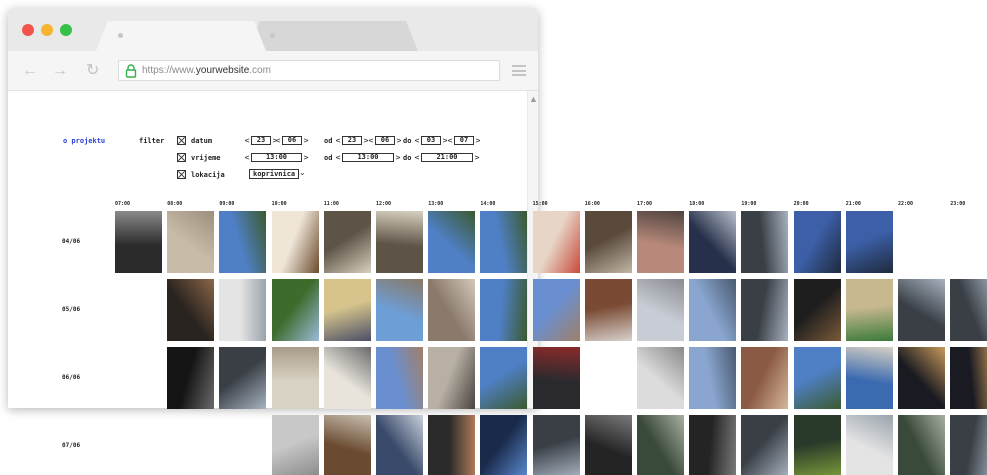 This screenshot has height=475, width=987. What do you see at coordinates (28, 30) in the screenshot?
I see `close-window-button` at bounding box center [28, 30].